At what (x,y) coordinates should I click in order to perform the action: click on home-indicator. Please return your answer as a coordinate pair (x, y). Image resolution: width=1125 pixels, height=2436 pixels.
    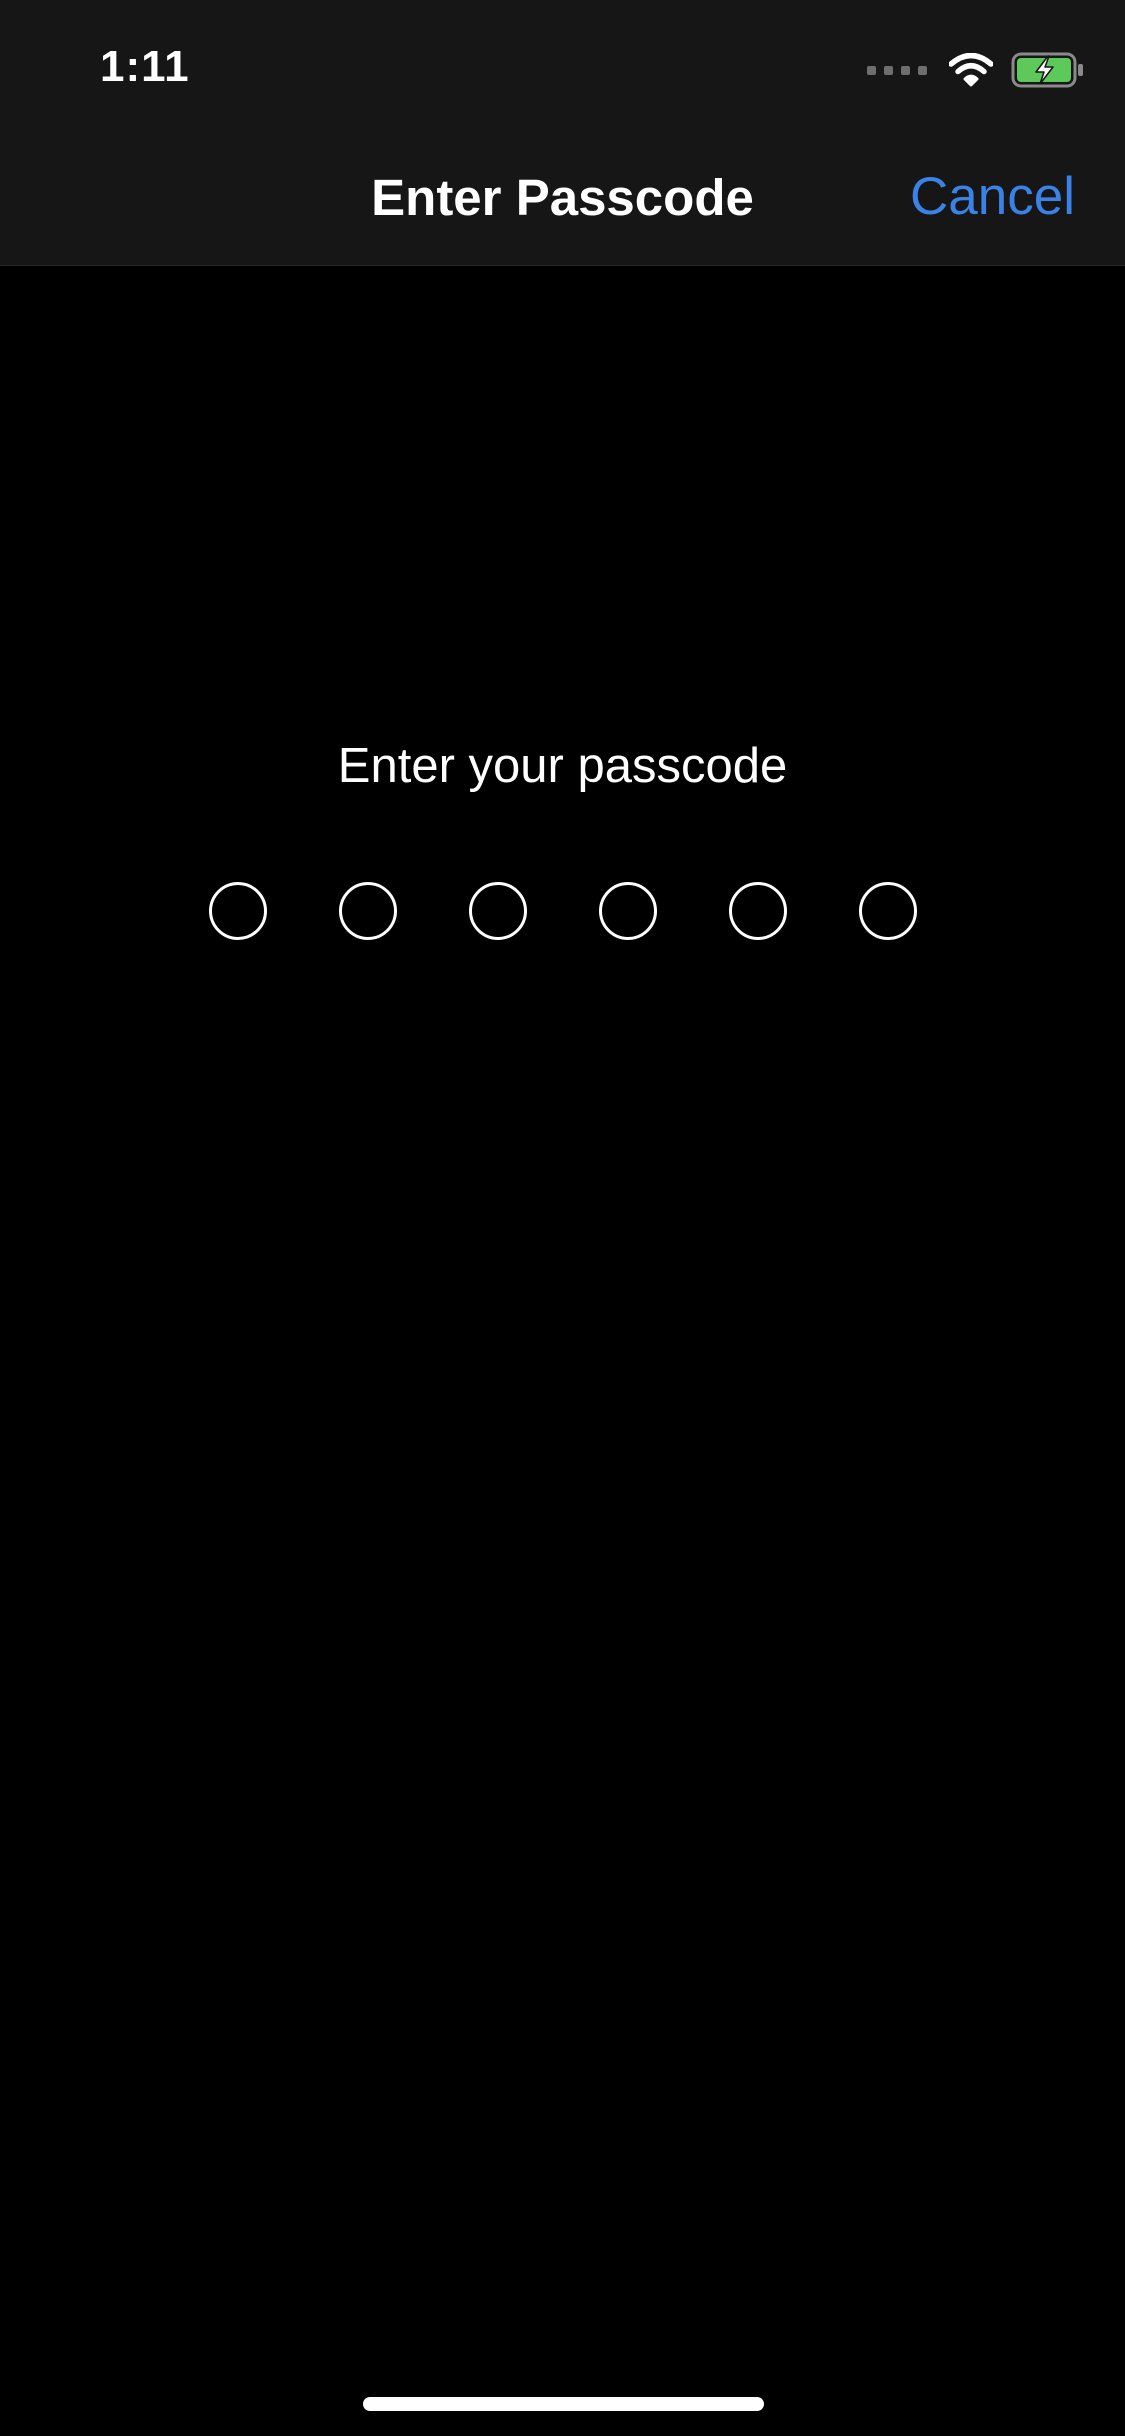
    Looking at the image, I should click on (563, 2404).